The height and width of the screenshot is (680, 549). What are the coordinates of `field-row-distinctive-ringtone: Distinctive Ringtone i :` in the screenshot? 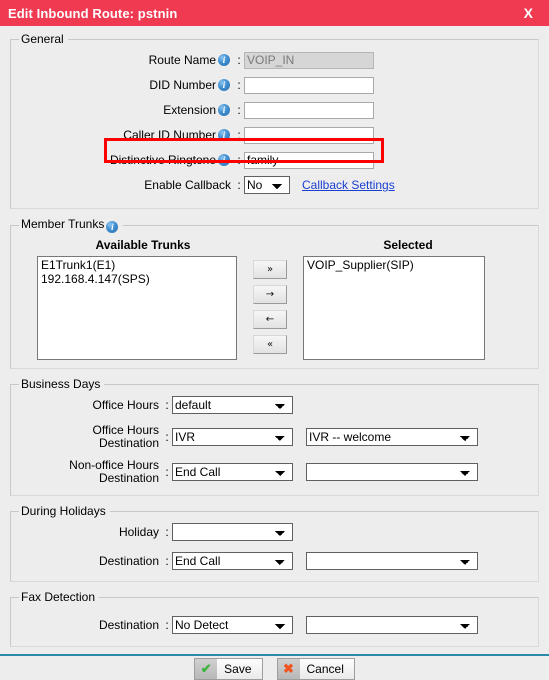 It's located at (274, 160).